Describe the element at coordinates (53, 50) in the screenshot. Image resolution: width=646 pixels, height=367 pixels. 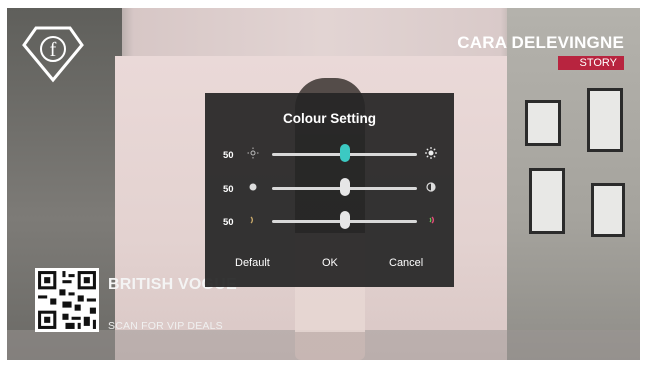
I see `svg-text: f` at that location.